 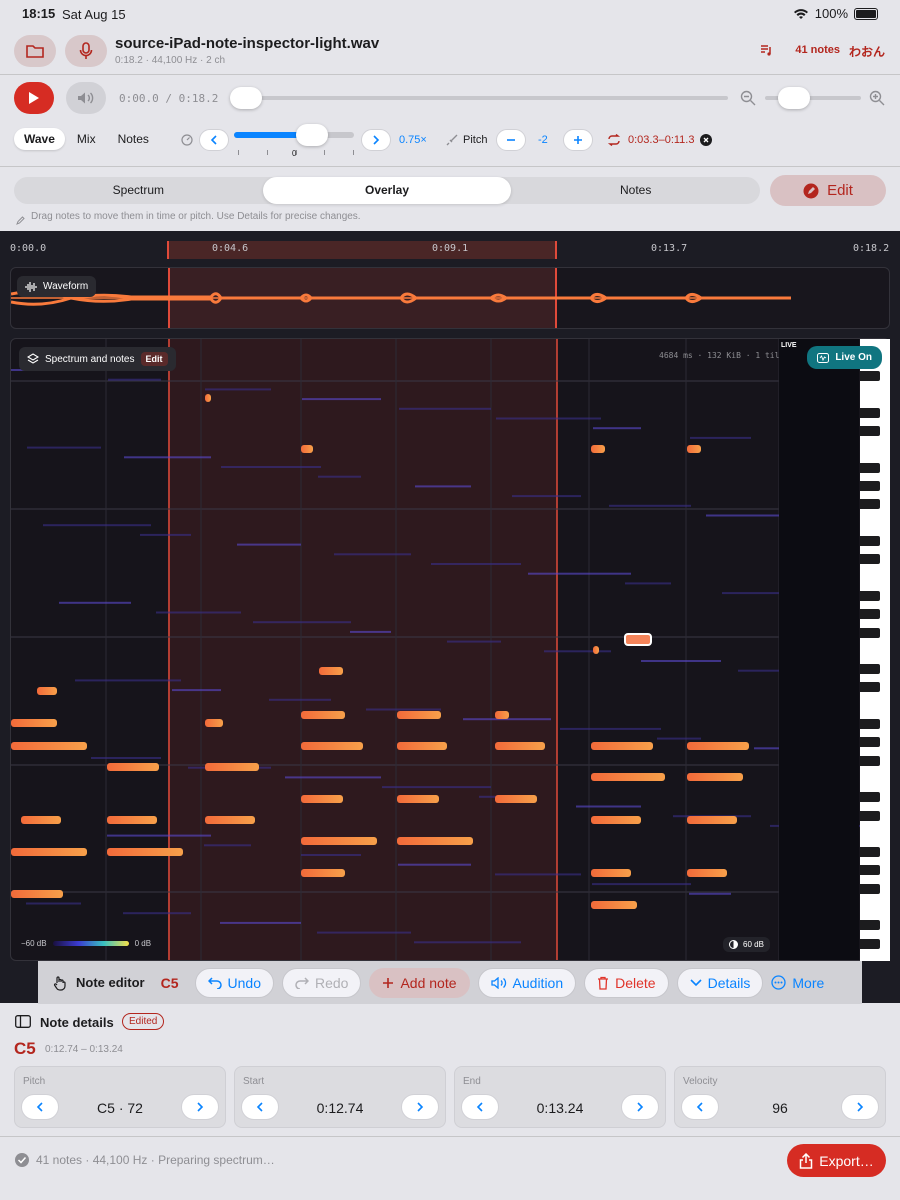 What do you see at coordinates (419, 982) in the screenshot?
I see `add-note-button: Add note` at bounding box center [419, 982].